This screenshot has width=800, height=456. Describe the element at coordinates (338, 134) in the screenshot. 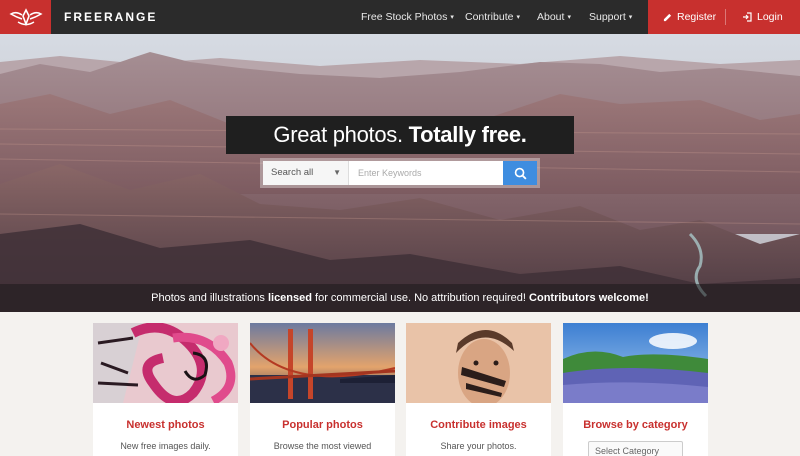

I see `headline-regular: Great photos.` at that location.